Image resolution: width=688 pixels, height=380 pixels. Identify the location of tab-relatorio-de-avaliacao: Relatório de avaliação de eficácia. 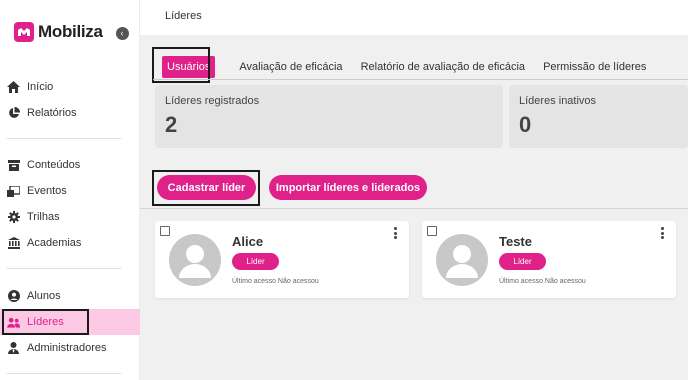
(443, 67).